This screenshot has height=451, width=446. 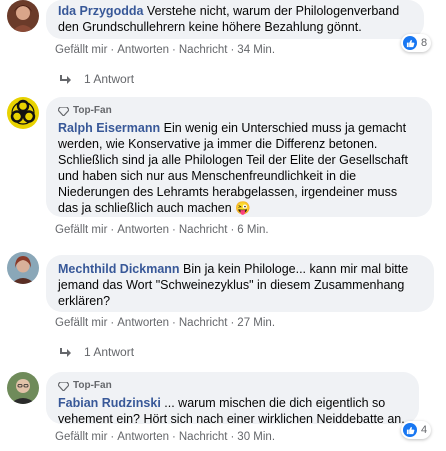 I want to click on comment-actions: Gefällt mir · Antworten · Nachricht · 30 Min., so click(x=165, y=437).